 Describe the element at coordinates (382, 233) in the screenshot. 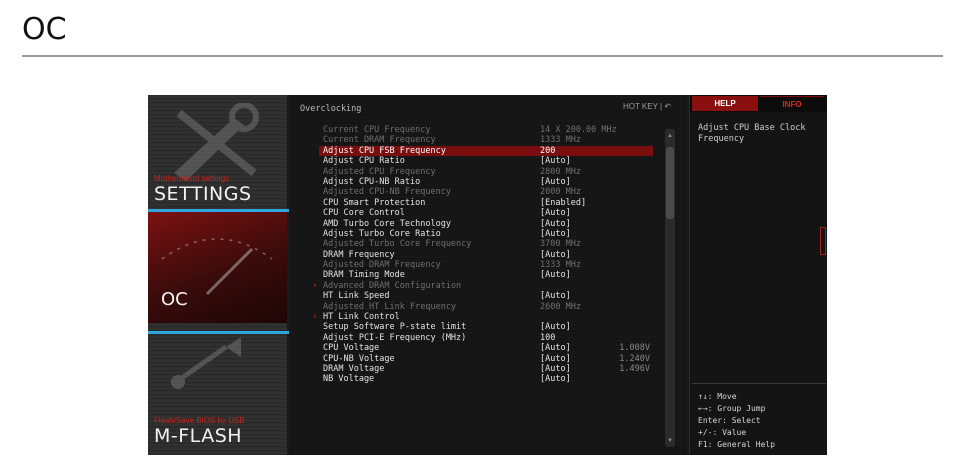

I see `setting-label: Adjust Turbo Core Ratio` at that location.